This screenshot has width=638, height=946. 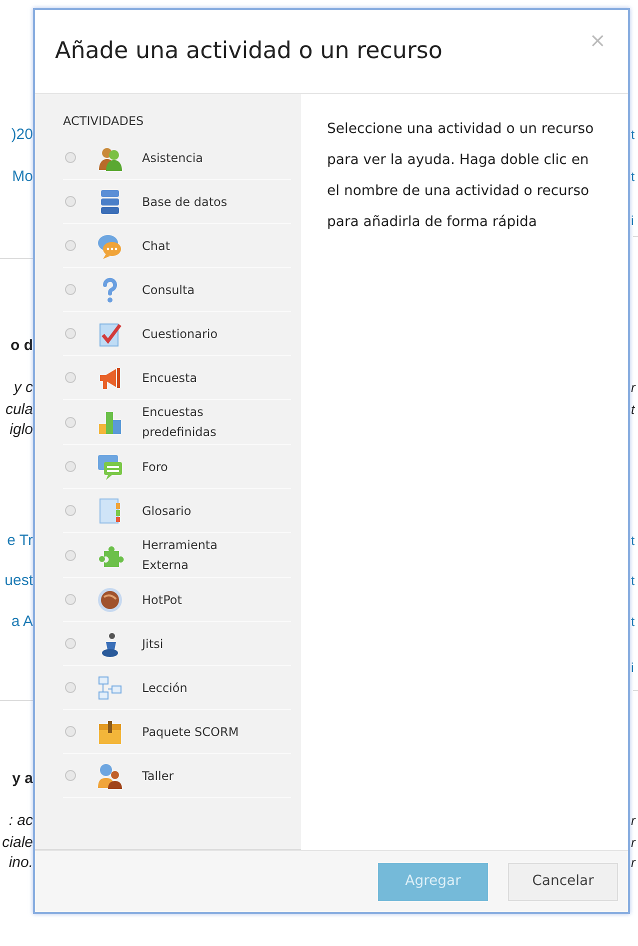 What do you see at coordinates (22, 622) in the screenshot?
I see `link-fragment: a A` at bounding box center [22, 622].